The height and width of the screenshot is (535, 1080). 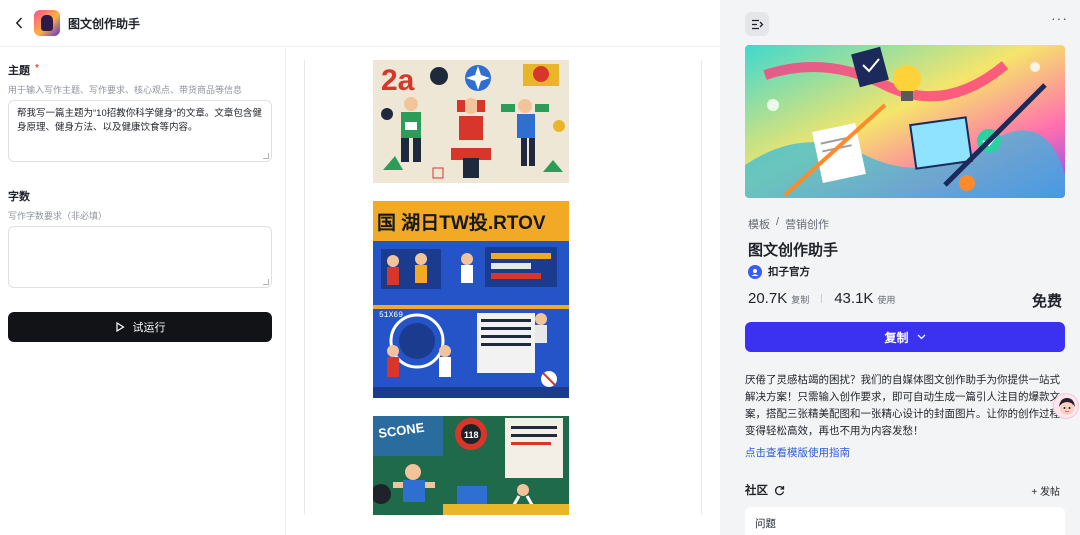 What do you see at coordinates (905, 521) in the screenshot?
I see `question-card: 问题` at bounding box center [905, 521].